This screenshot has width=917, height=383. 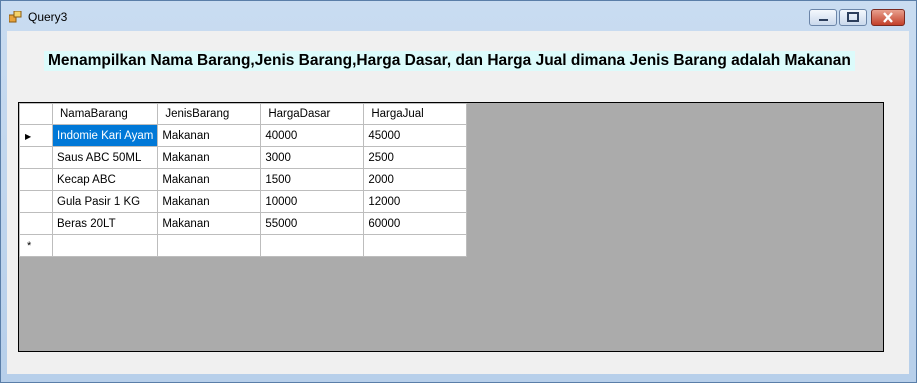 What do you see at coordinates (209, 245) in the screenshot?
I see `new-cell-jenisbarang` at bounding box center [209, 245].